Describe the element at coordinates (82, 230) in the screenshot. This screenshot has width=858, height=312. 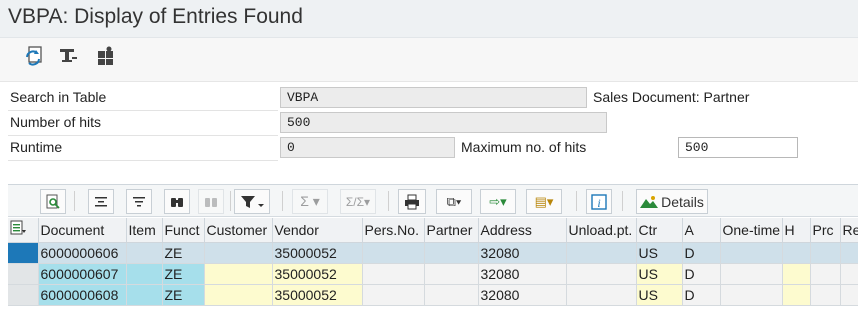
I see `column-header: Document` at that location.